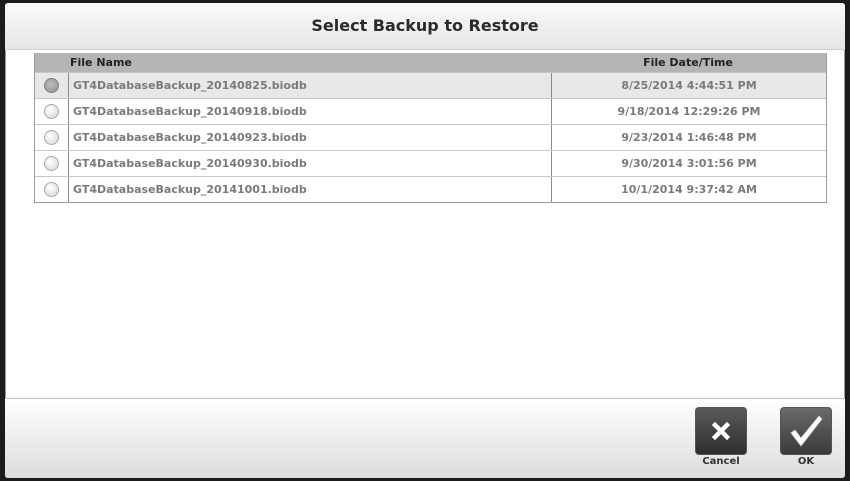  I want to click on file-name-cell: GT4DatabaseBackup_20140825.biodb, so click(309, 85).